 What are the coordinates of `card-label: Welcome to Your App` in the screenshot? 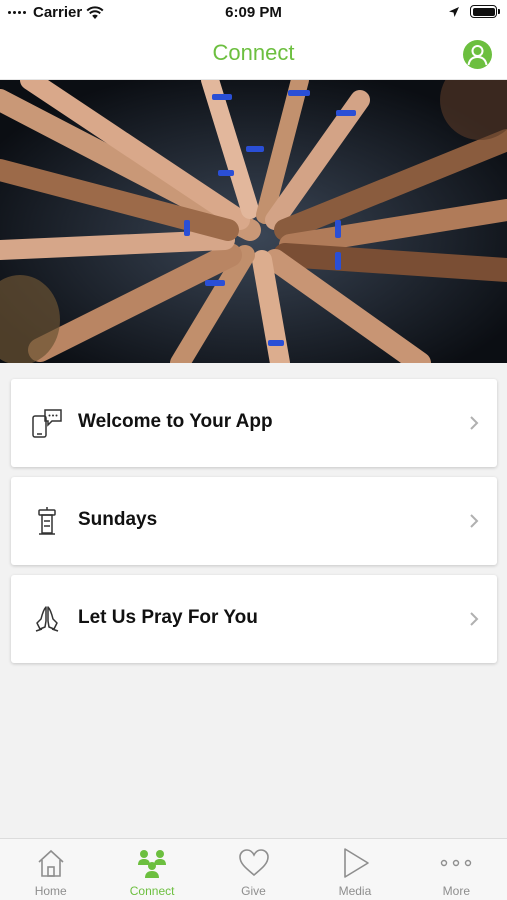 It's located at (175, 421).